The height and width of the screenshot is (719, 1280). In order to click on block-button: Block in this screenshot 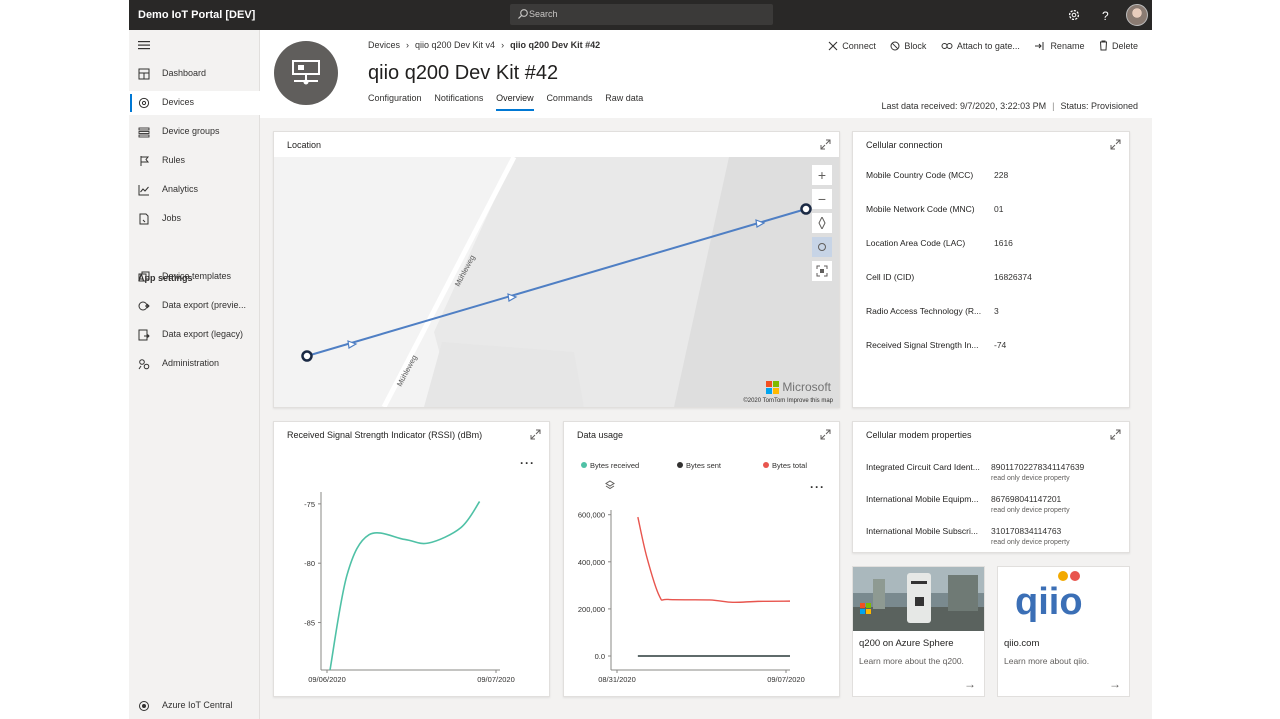, I will do `click(908, 46)`.